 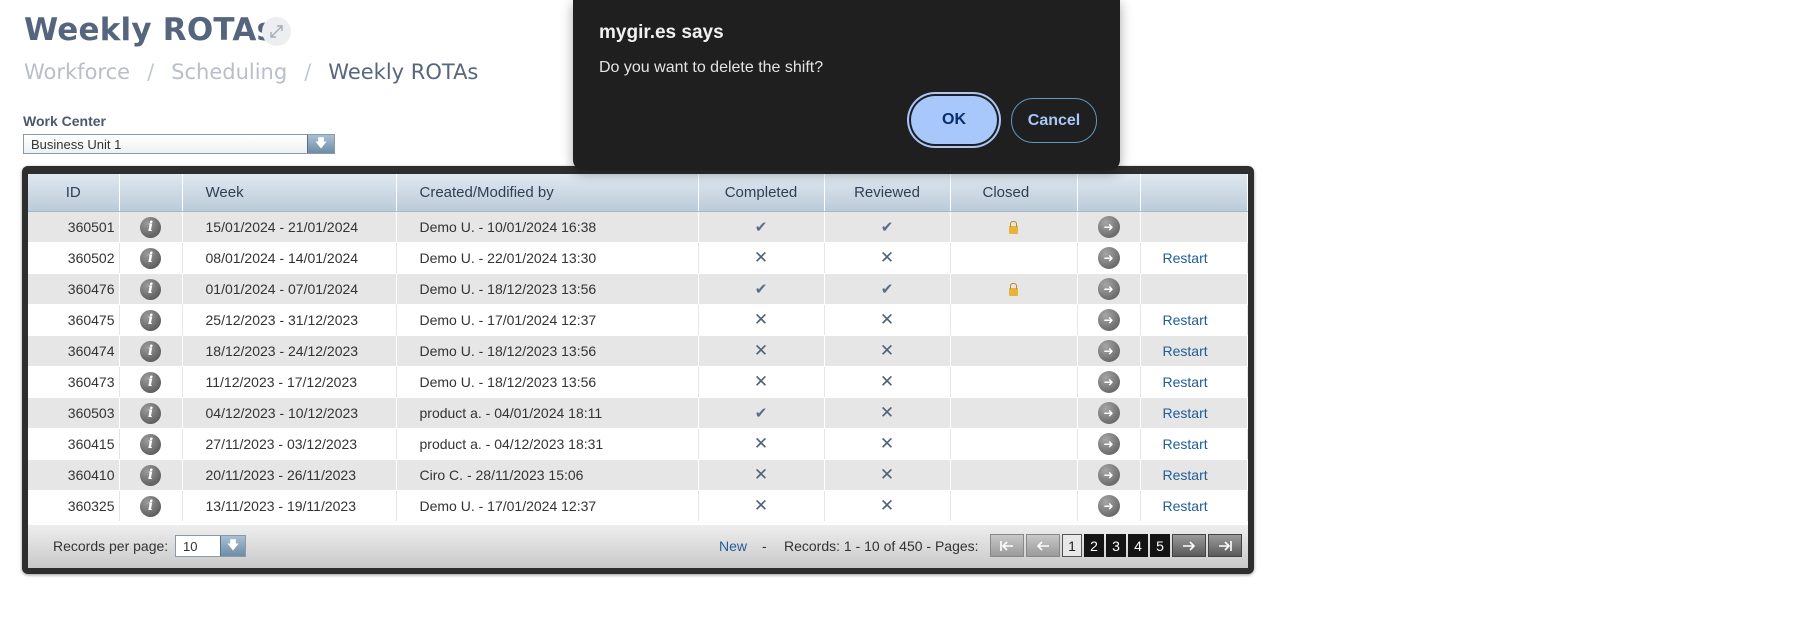 What do you see at coordinates (1014, 193) in the screenshot?
I see `col-header-closed: Closed` at bounding box center [1014, 193].